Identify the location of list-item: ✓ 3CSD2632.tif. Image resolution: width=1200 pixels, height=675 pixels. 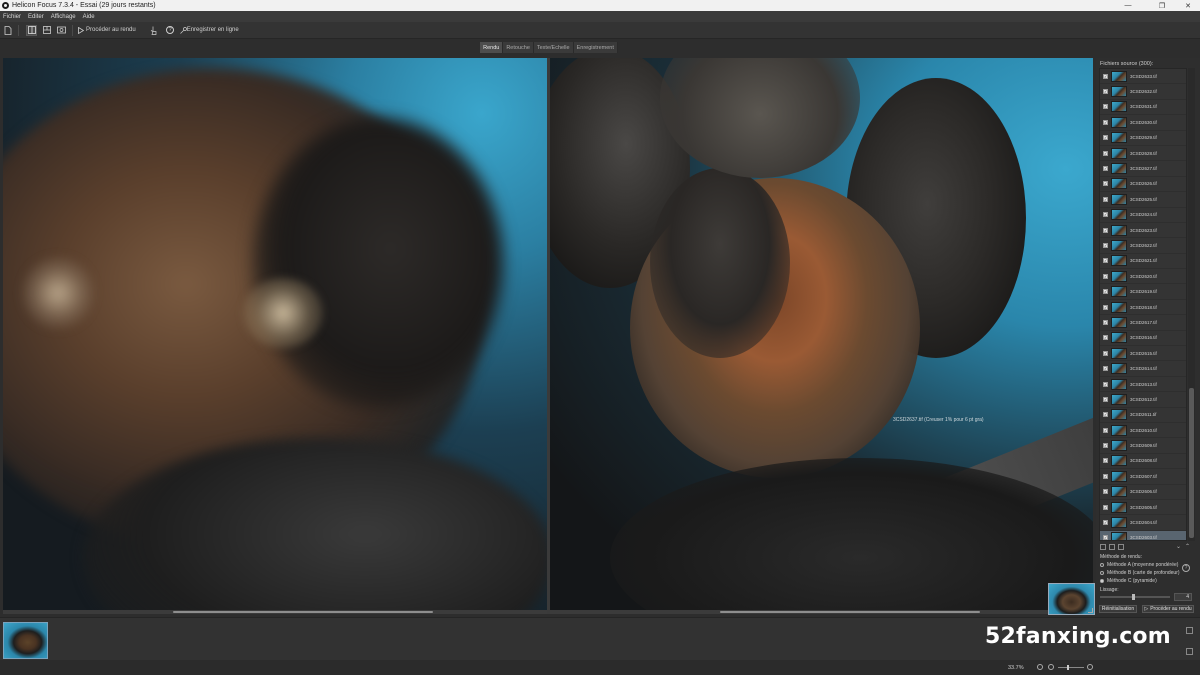
(1143, 92).